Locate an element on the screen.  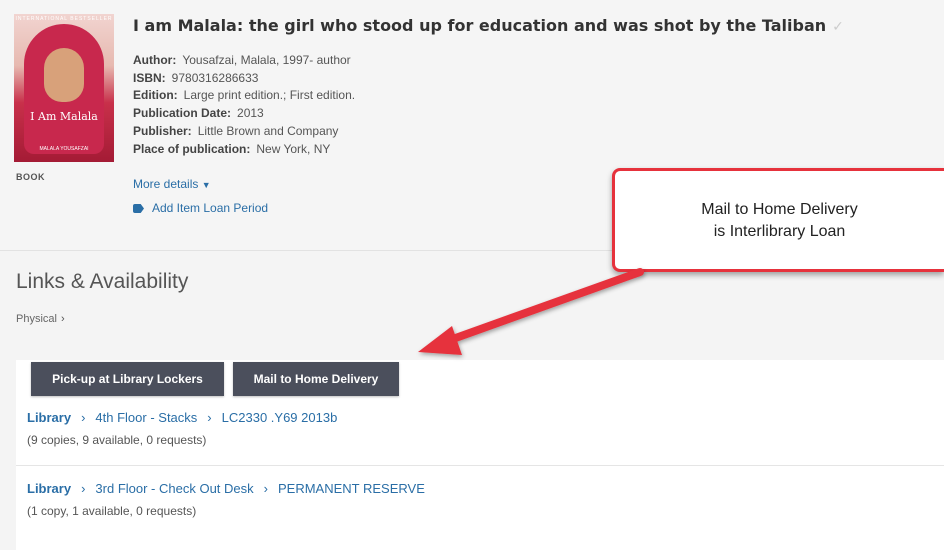
cover-title: I Am Malala is located at coordinates (64, 116).